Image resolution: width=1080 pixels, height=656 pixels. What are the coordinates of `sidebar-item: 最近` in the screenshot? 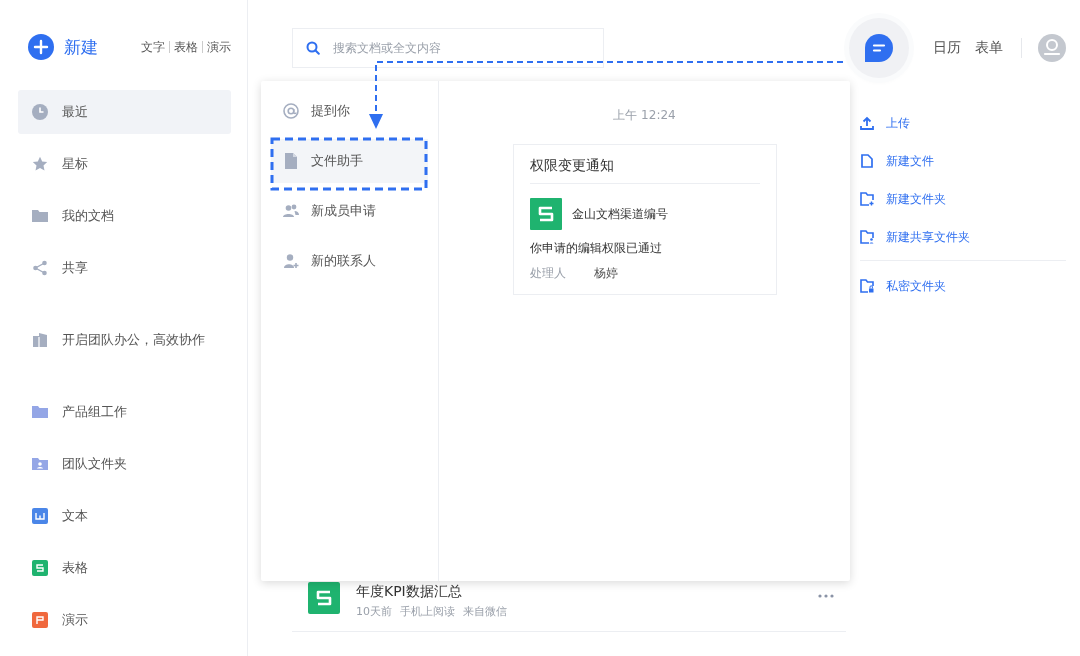 It's located at (124, 112).